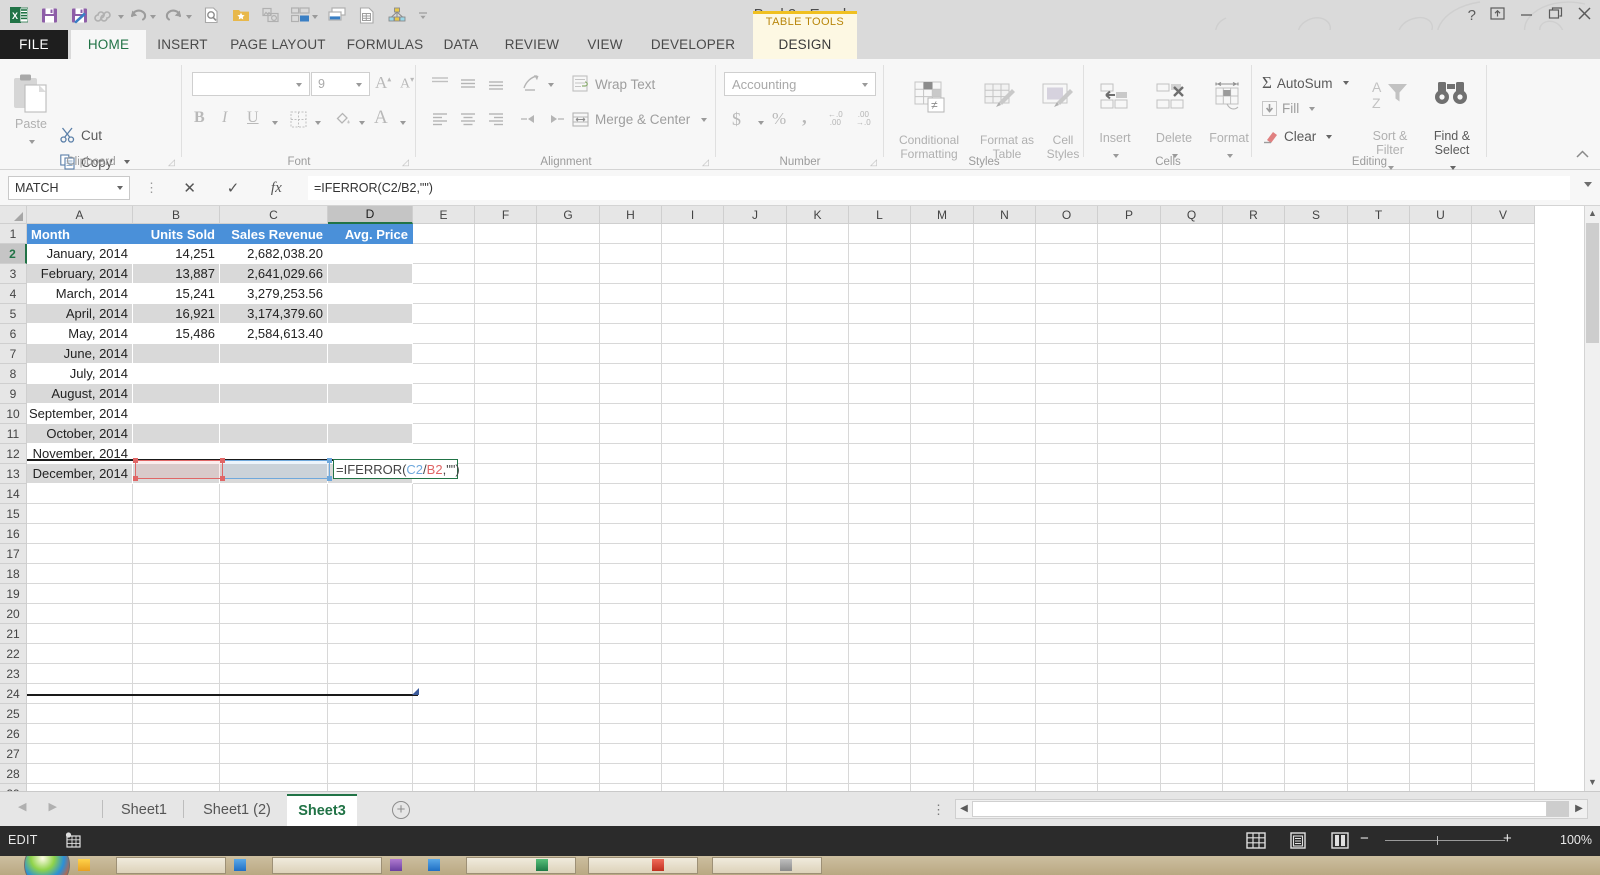  I want to click on cell-B27, so click(176, 754).